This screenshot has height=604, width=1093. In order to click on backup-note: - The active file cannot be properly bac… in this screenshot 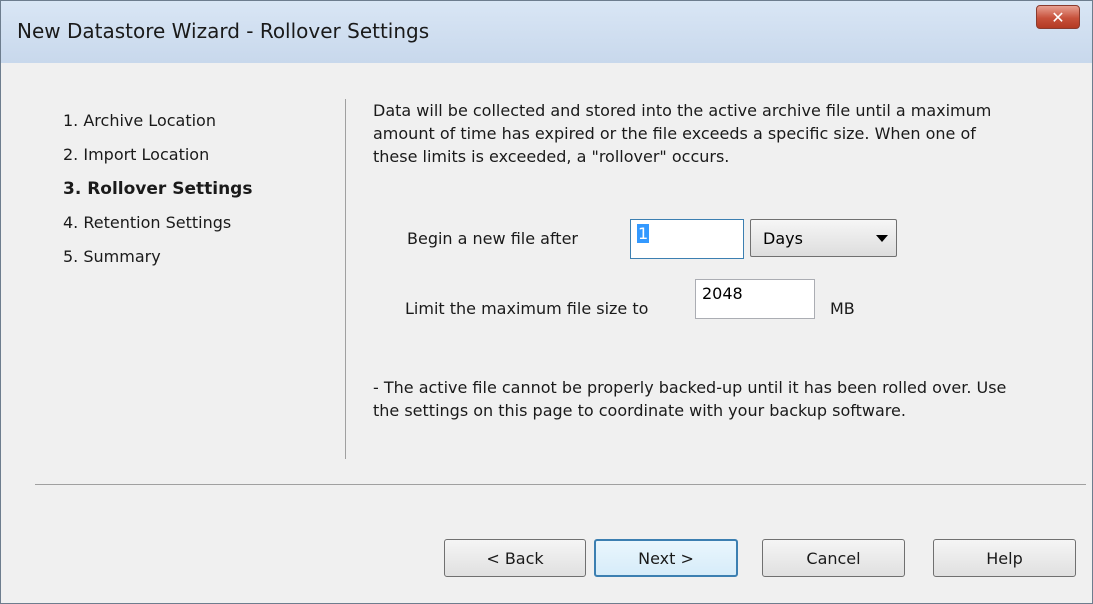, I will do `click(690, 399)`.